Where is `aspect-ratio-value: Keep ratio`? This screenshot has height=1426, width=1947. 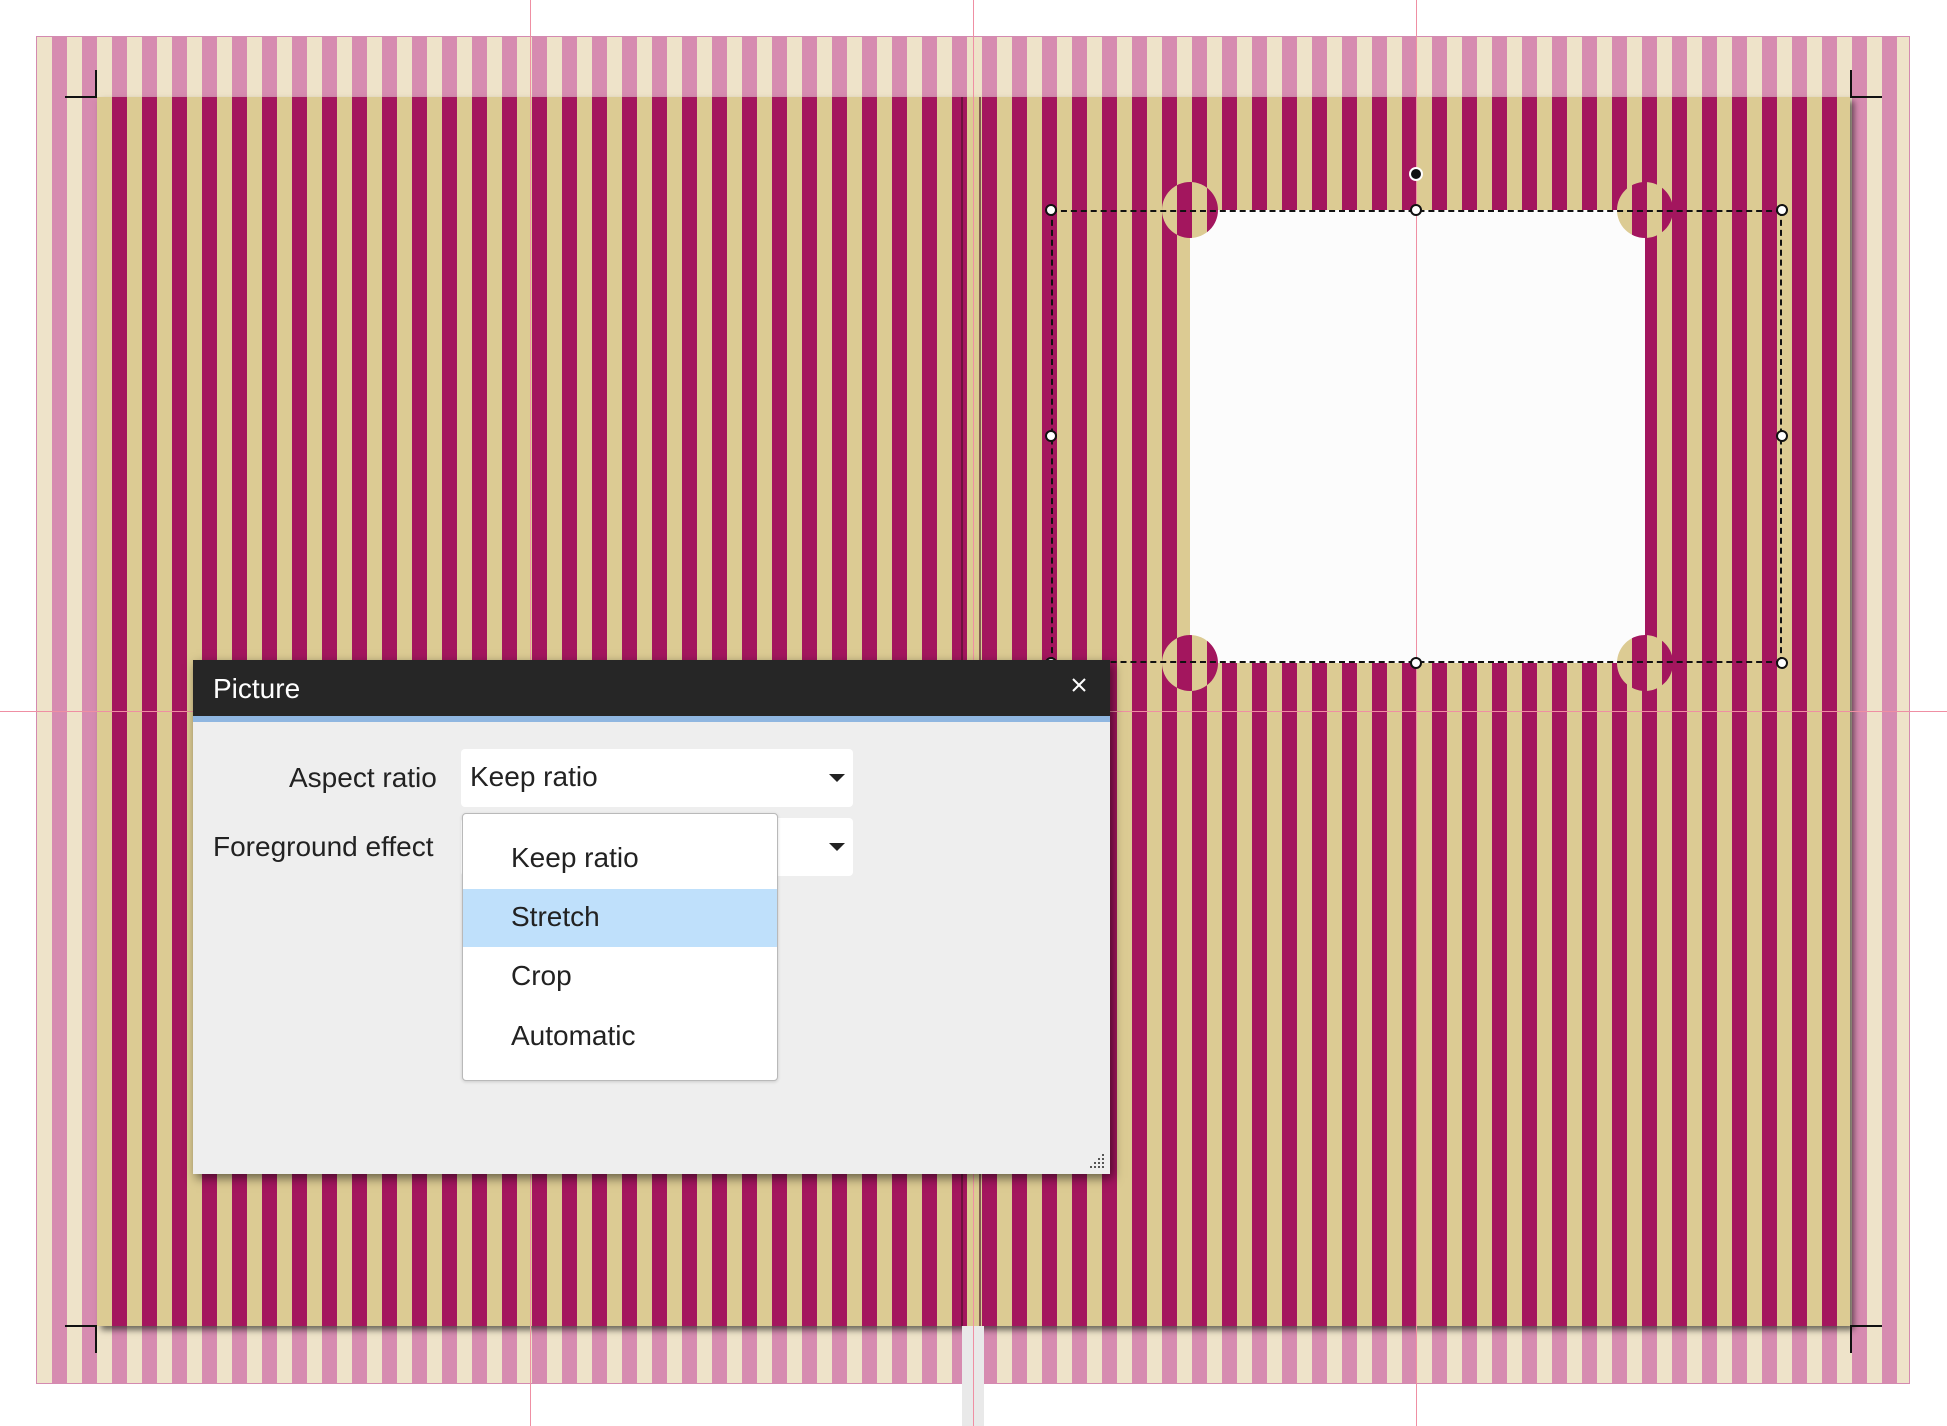 aspect-ratio-value: Keep ratio is located at coordinates (534, 776).